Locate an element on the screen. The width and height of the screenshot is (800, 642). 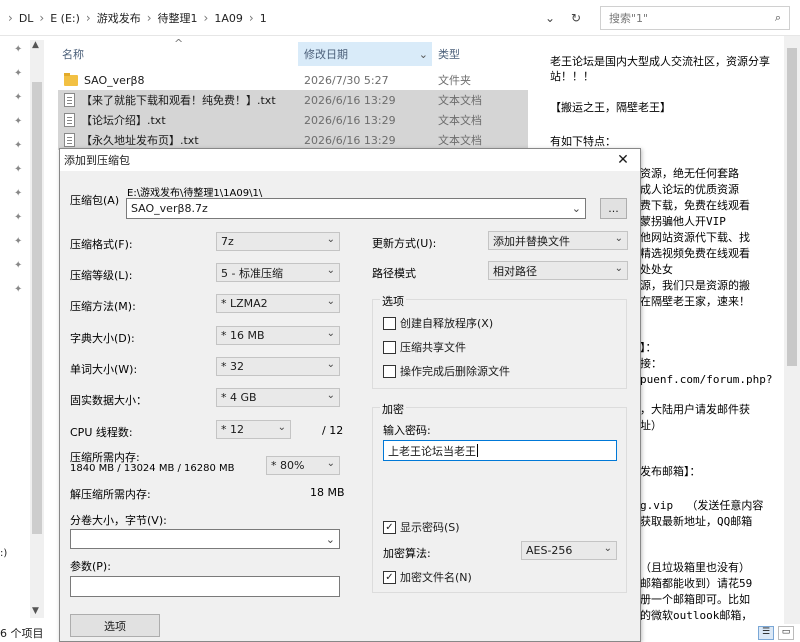
delete-after-checkbox: 操作完成后删除源文件 is located at coordinates (446, 371).